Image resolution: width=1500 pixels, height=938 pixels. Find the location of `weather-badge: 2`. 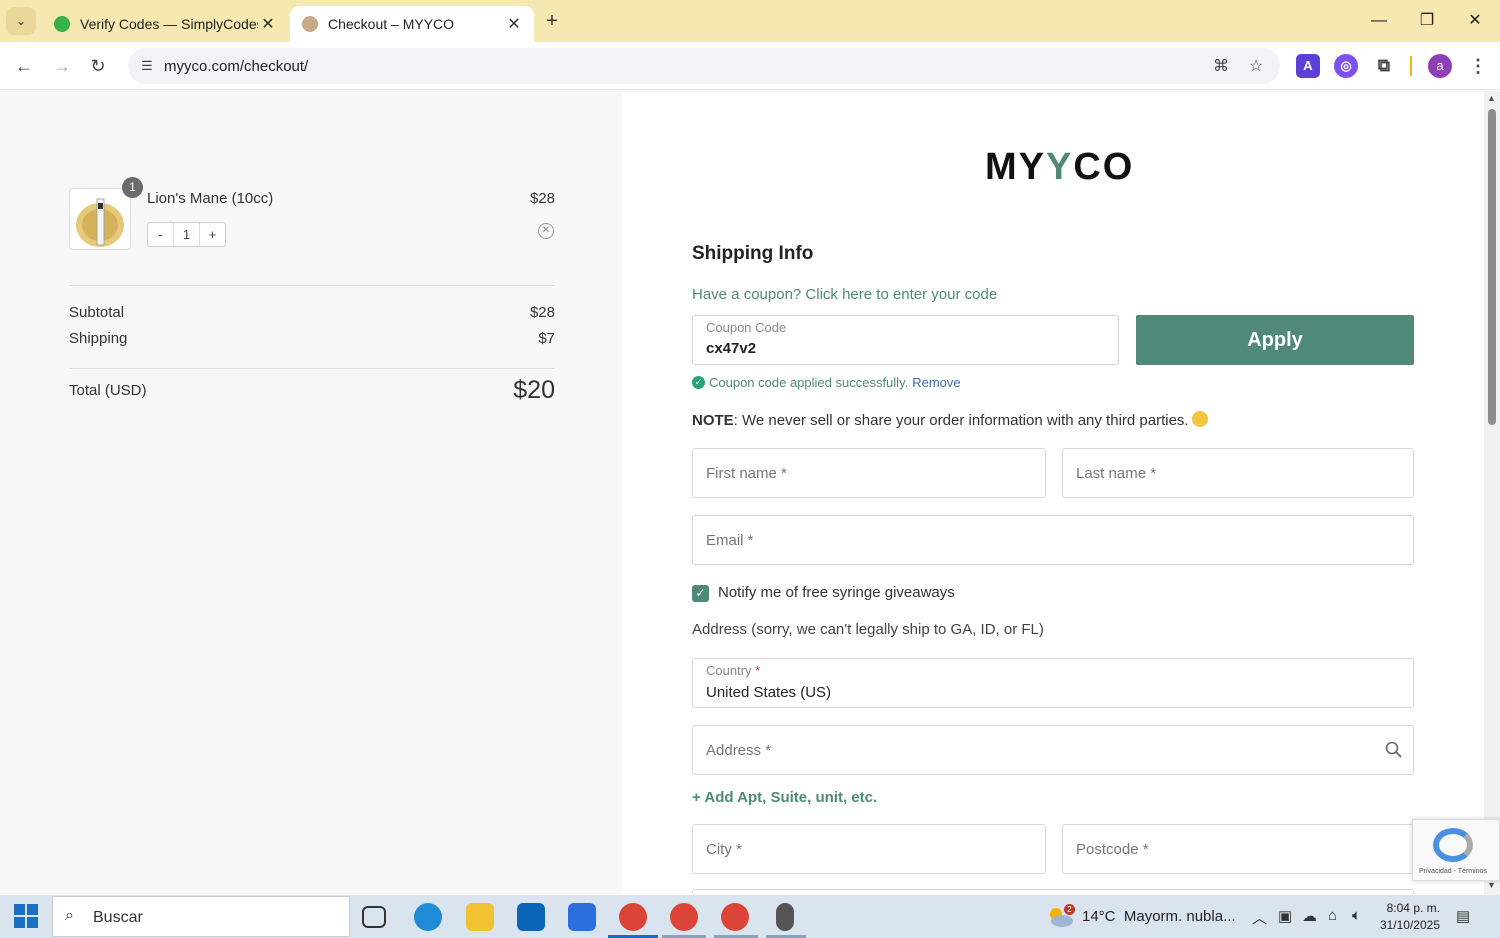

weather-badge: 2 is located at coordinates (1069, 909).